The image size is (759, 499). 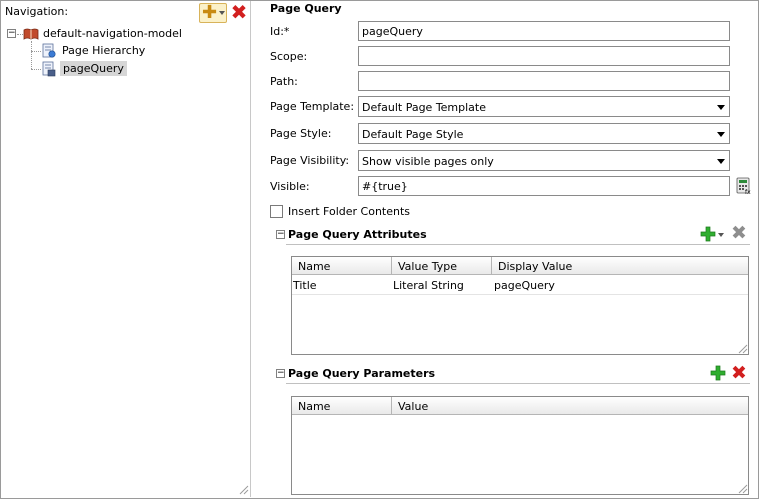 I want to click on delete-node-button: ✖, so click(x=239, y=12).